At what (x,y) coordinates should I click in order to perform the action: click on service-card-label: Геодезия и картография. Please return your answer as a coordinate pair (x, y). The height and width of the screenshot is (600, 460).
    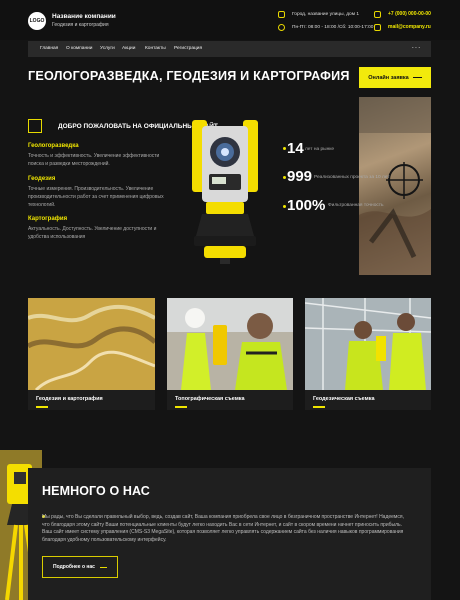
    Looking at the image, I should click on (69, 399).